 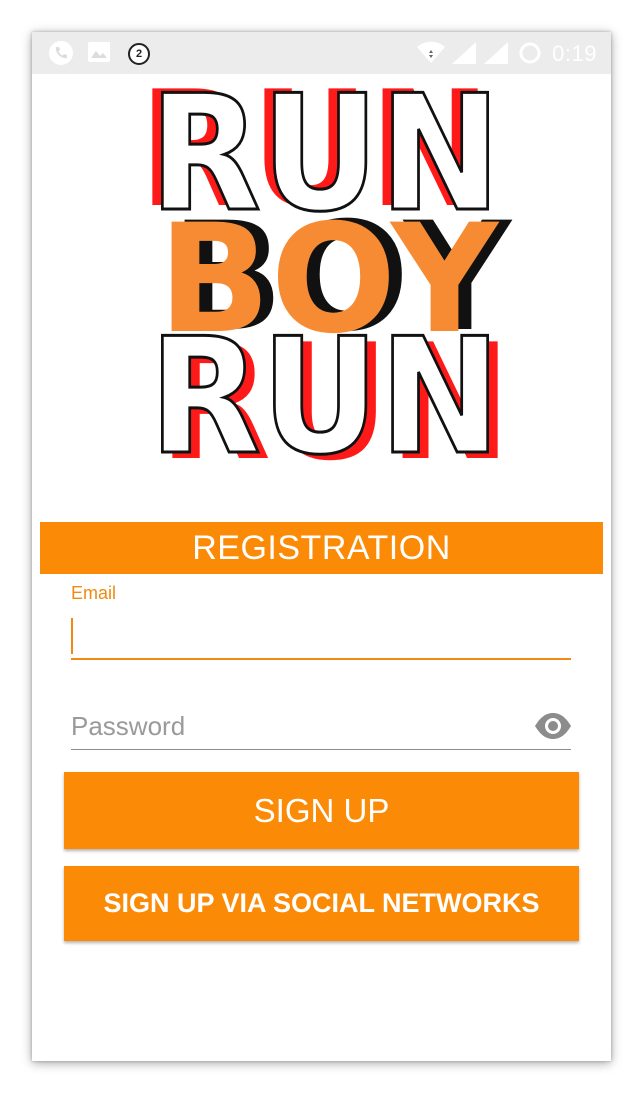 I want to click on sign-up-button: SIGN UP, so click(x=321, y=810).